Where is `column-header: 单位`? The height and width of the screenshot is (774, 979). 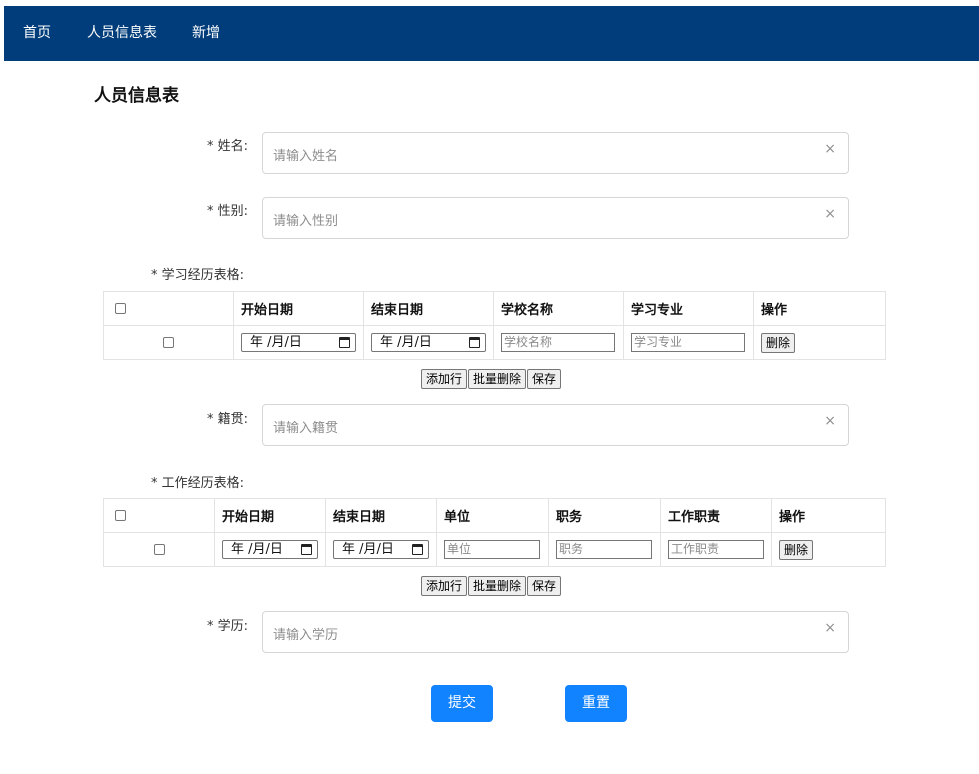 column-header: 单位 is located at coordinates (492, 515).